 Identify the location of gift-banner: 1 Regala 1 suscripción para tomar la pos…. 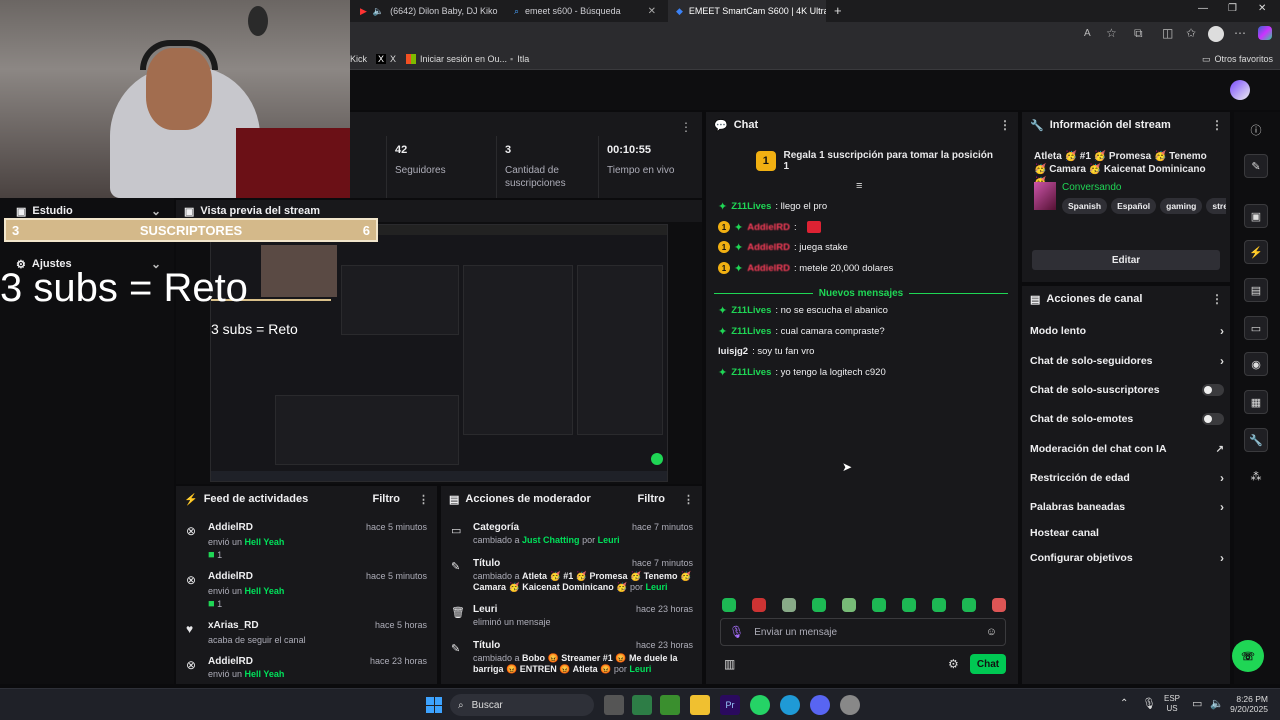
(876, 161).